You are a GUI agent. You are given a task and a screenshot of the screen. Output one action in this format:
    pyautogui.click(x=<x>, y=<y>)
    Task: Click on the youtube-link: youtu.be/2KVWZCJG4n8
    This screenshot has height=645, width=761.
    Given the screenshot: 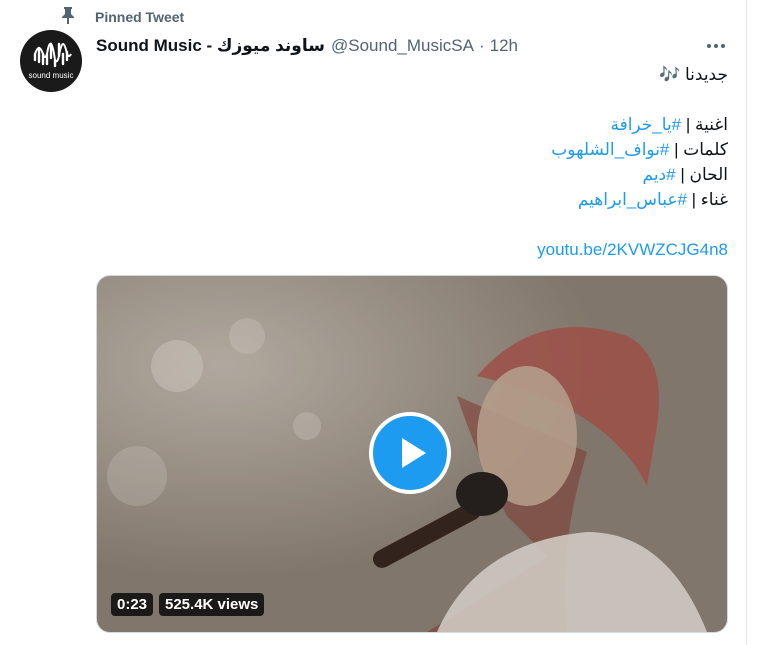 What is the action you would take?
    pyautogui.click(x=632, y=249)
    